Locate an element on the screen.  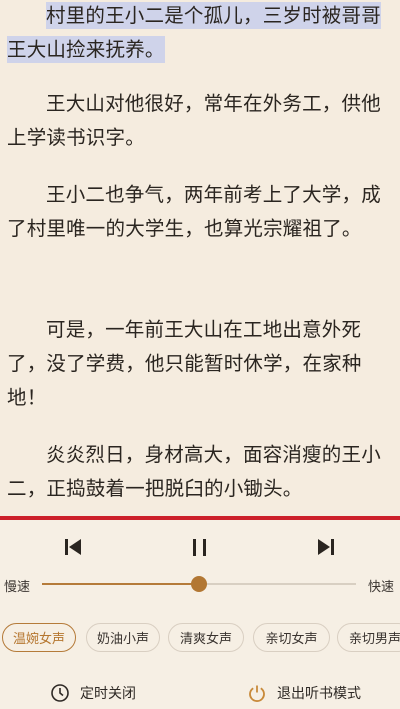
exit-audiobook-label: 退出听书模式 is located at coordinates (319, 694).